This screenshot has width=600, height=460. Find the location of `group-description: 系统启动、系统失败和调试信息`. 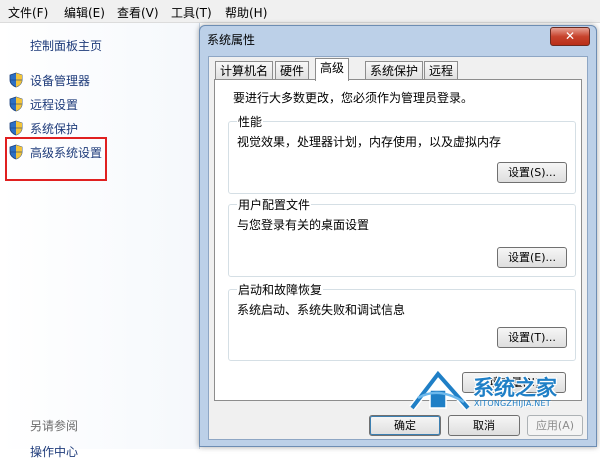

group-description: 系统启动、系统失败和调试信息 is located at coordinates (321, 310).